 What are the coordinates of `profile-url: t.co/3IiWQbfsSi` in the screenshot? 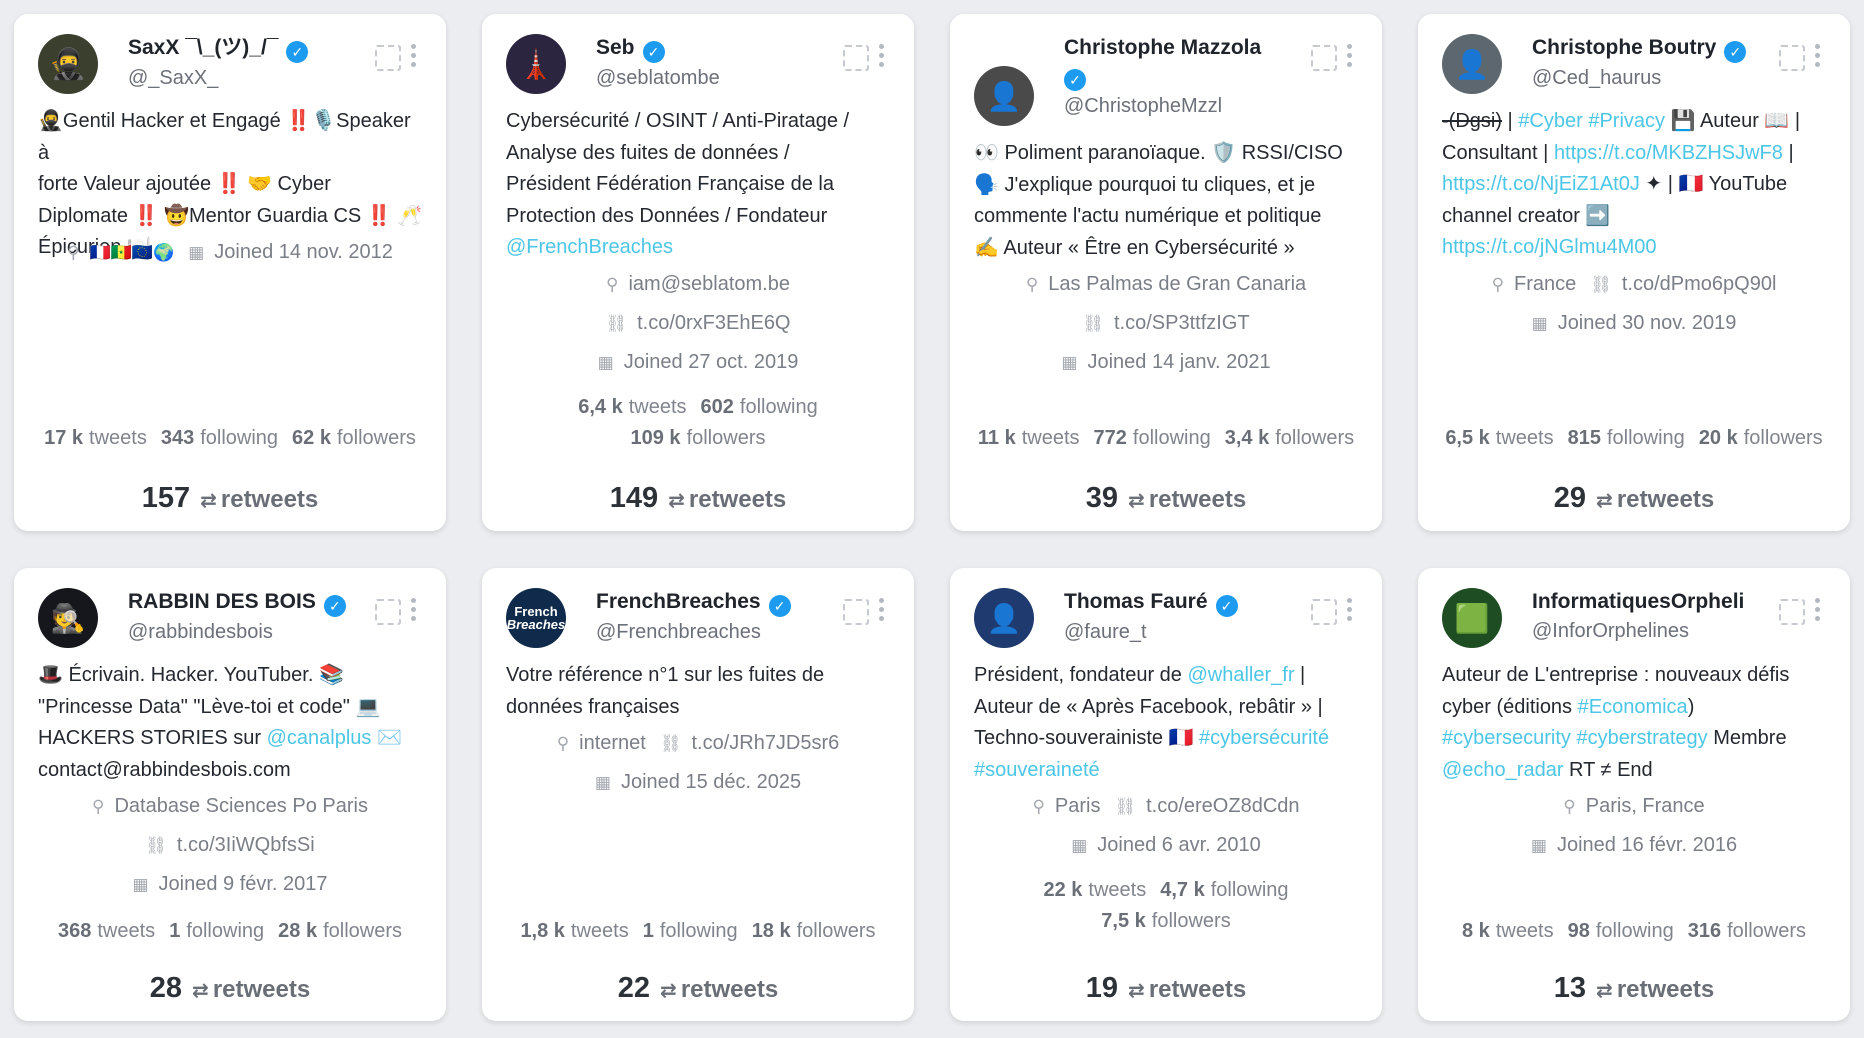 It's located at (246, 845).